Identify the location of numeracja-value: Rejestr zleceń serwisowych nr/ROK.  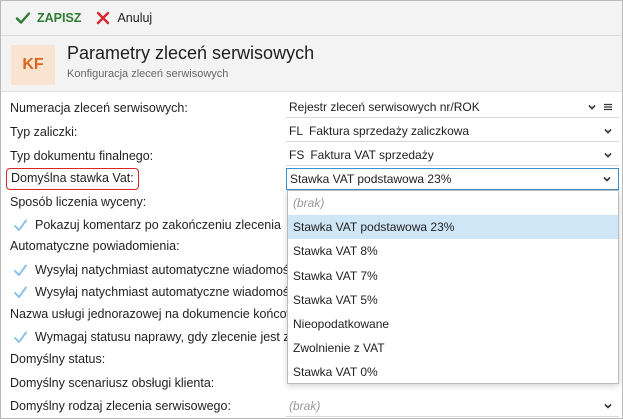
(384, 106).